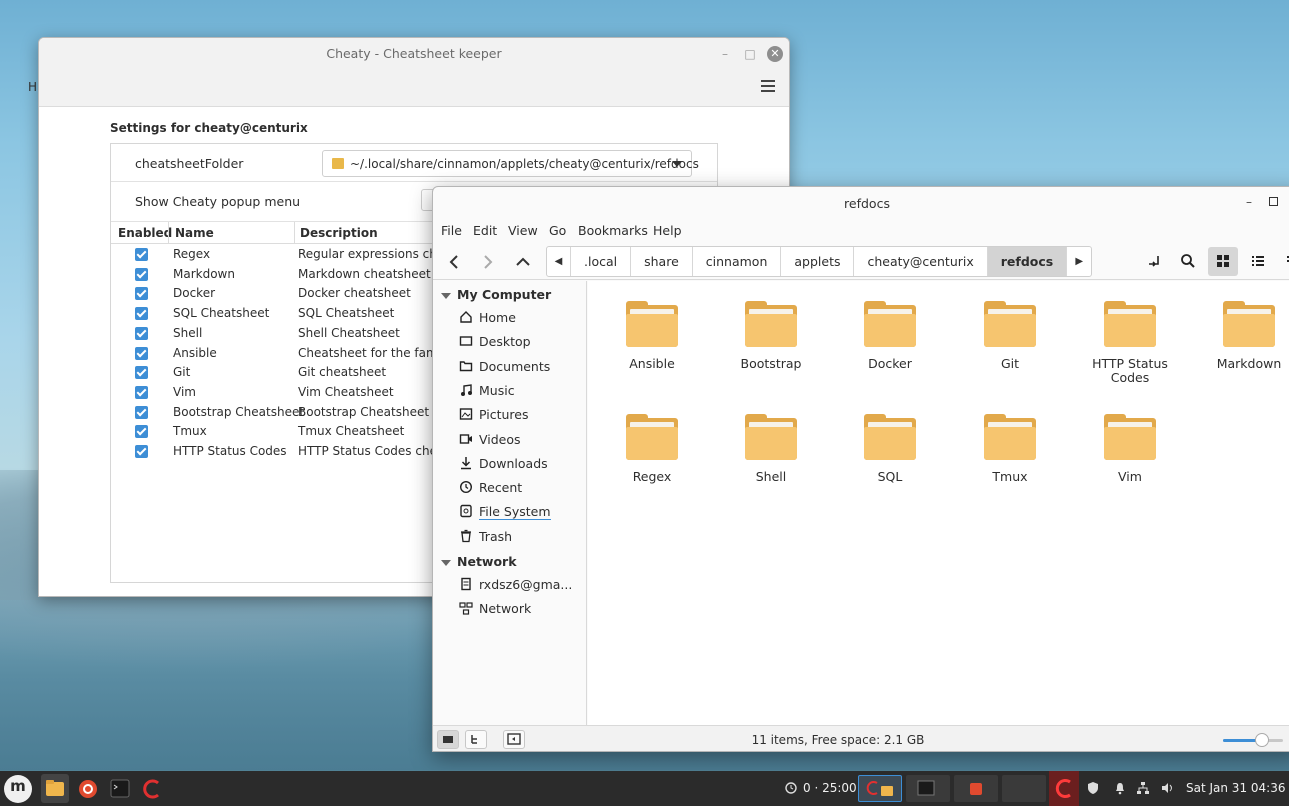  I want to click on folder-item: Git, so click(1010, 336).